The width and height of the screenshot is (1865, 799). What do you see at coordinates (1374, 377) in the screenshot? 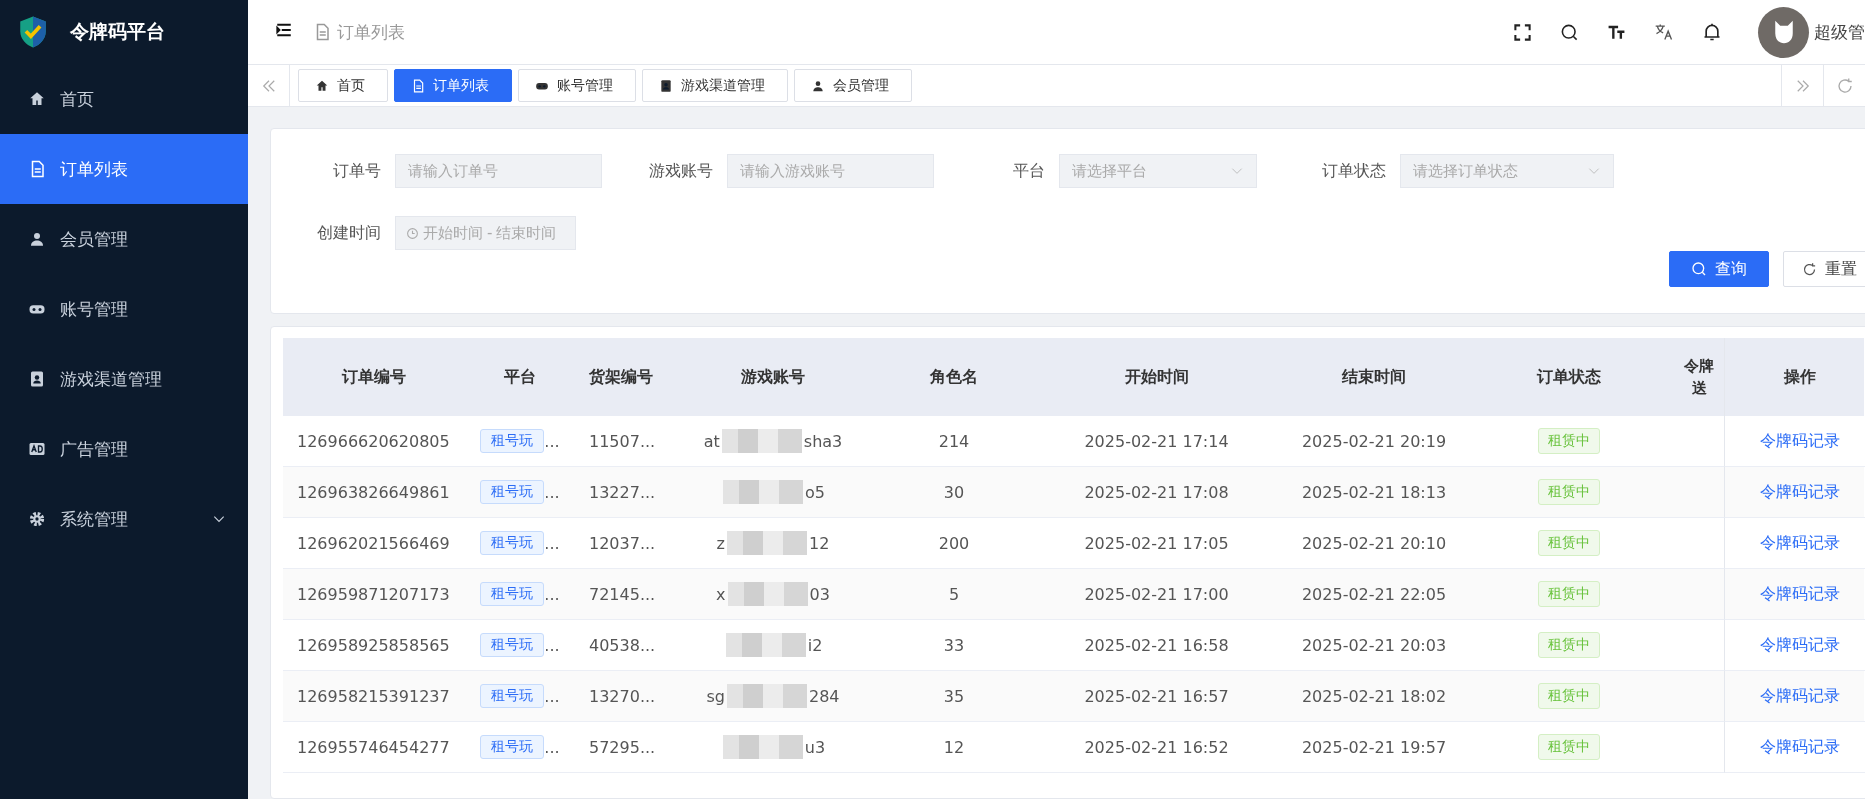
I see `column-header: 结束时间` at bounding box center [1374, 377].